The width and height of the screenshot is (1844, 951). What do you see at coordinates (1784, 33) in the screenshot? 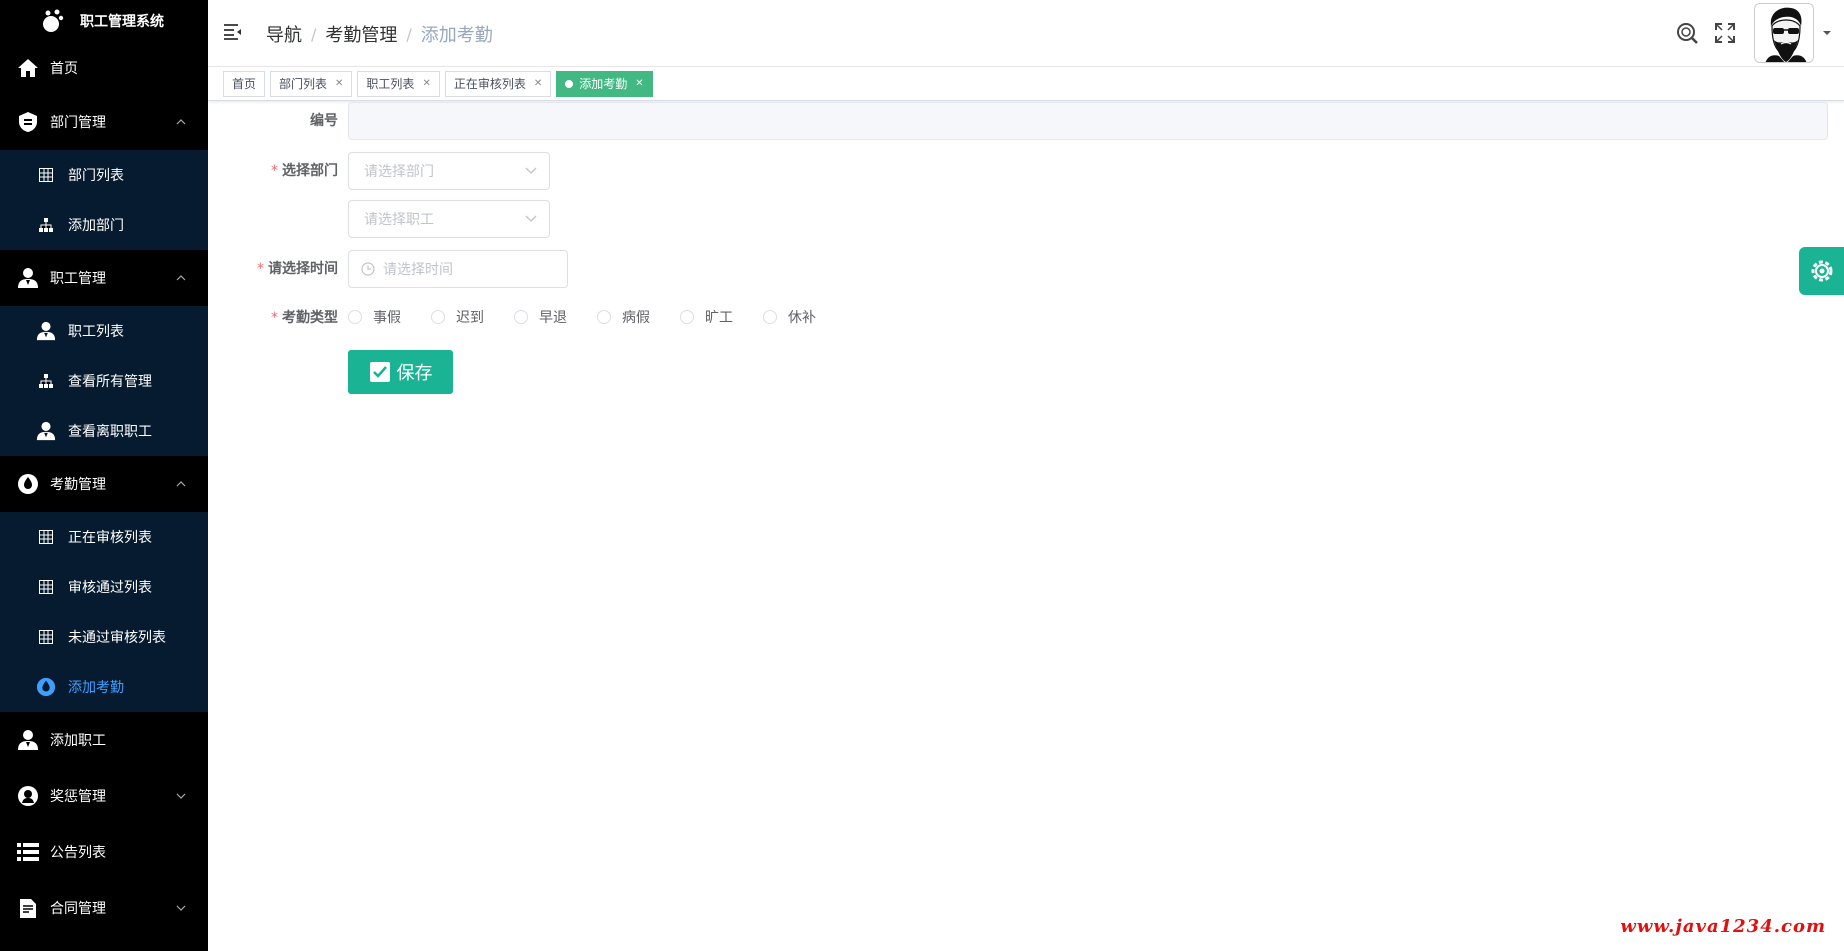
I see `avatar` at bounding box center [1784, 33].